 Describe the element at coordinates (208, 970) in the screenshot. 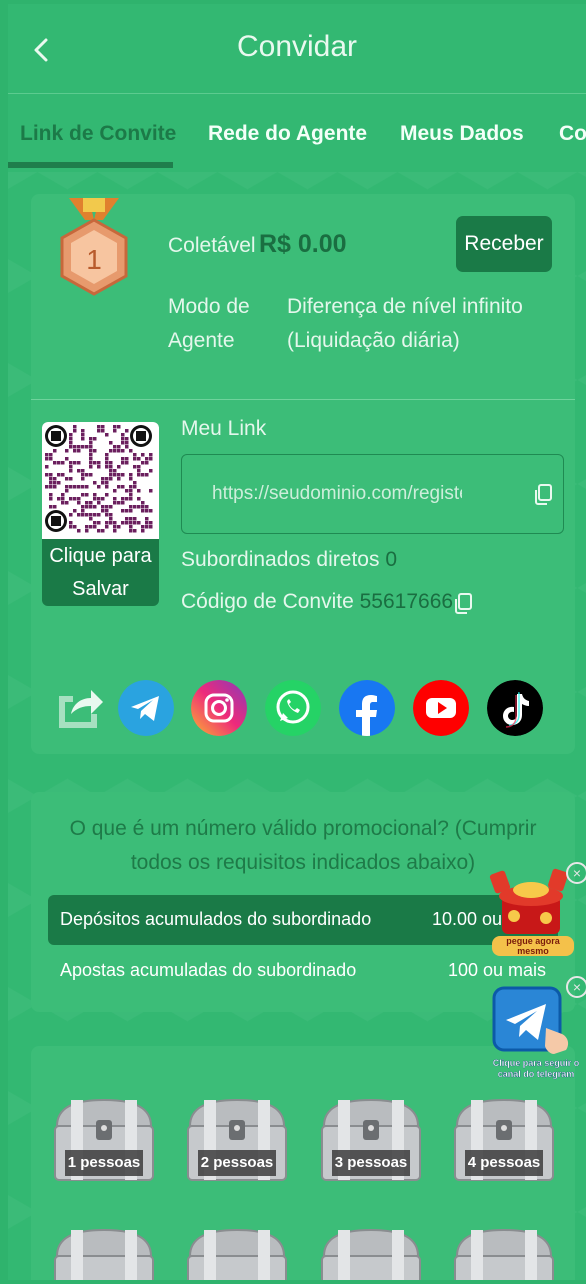

I see `requirement-label: Apostas acumuladas do subordinado` at that location.